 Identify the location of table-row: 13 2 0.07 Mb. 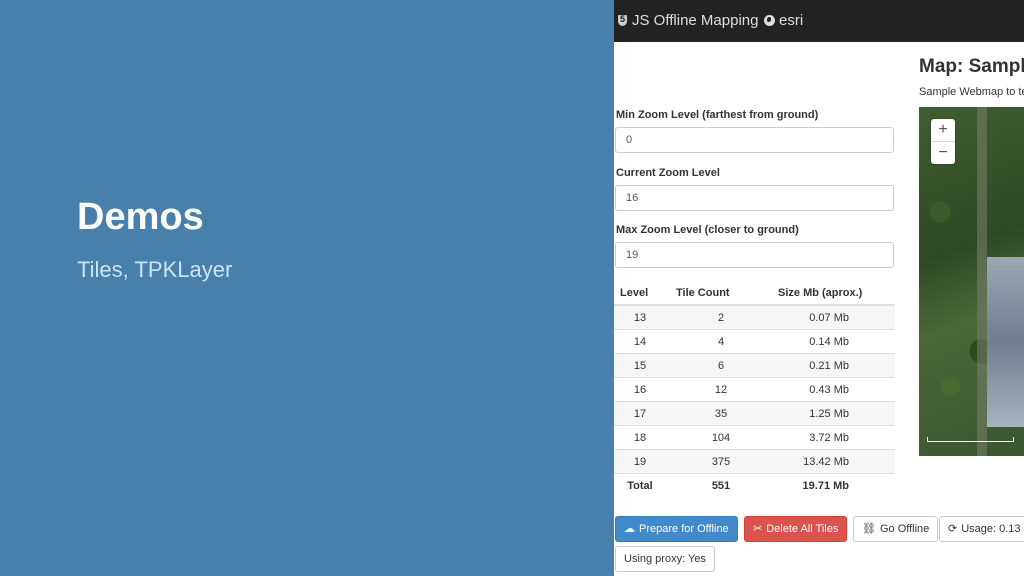
(754, 317).